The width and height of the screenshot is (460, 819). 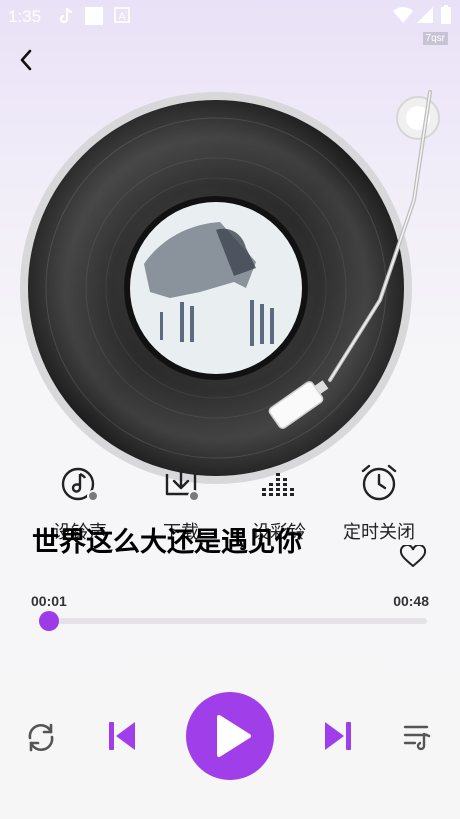 I want to click on heart-icon, so click(x=413, y=556).